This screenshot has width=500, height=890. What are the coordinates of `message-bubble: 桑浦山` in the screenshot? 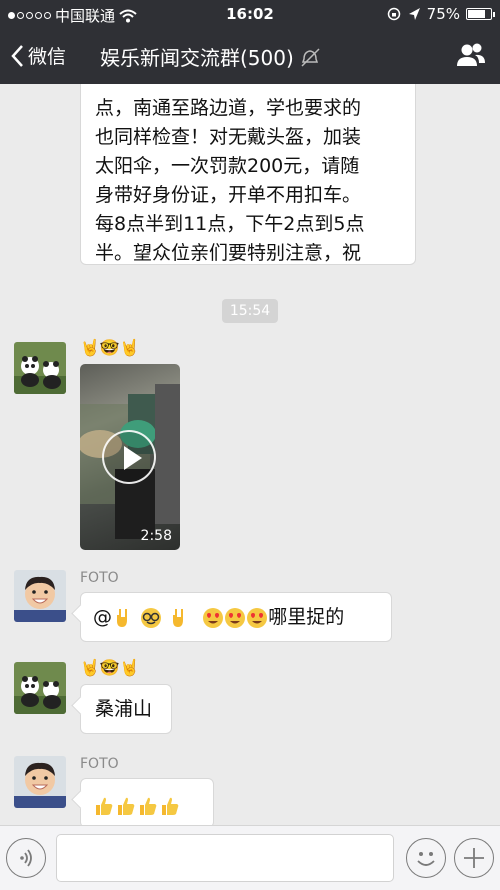 It's located at (126, 709).